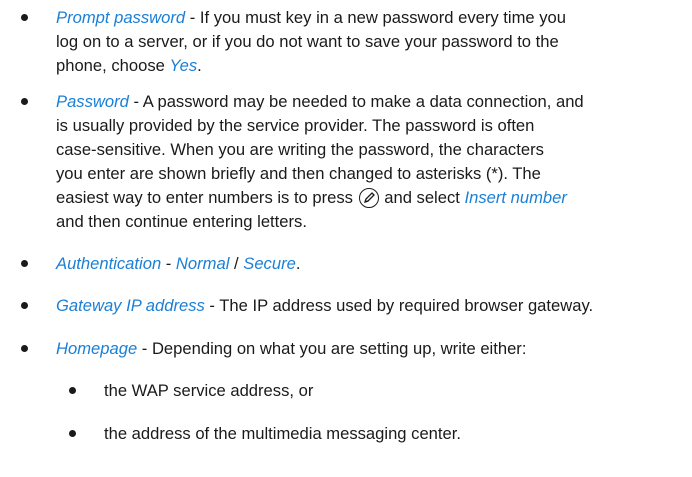 This screenshot has width=692, height=477. I want to click on term-secure: Secure, so click(269, 263).